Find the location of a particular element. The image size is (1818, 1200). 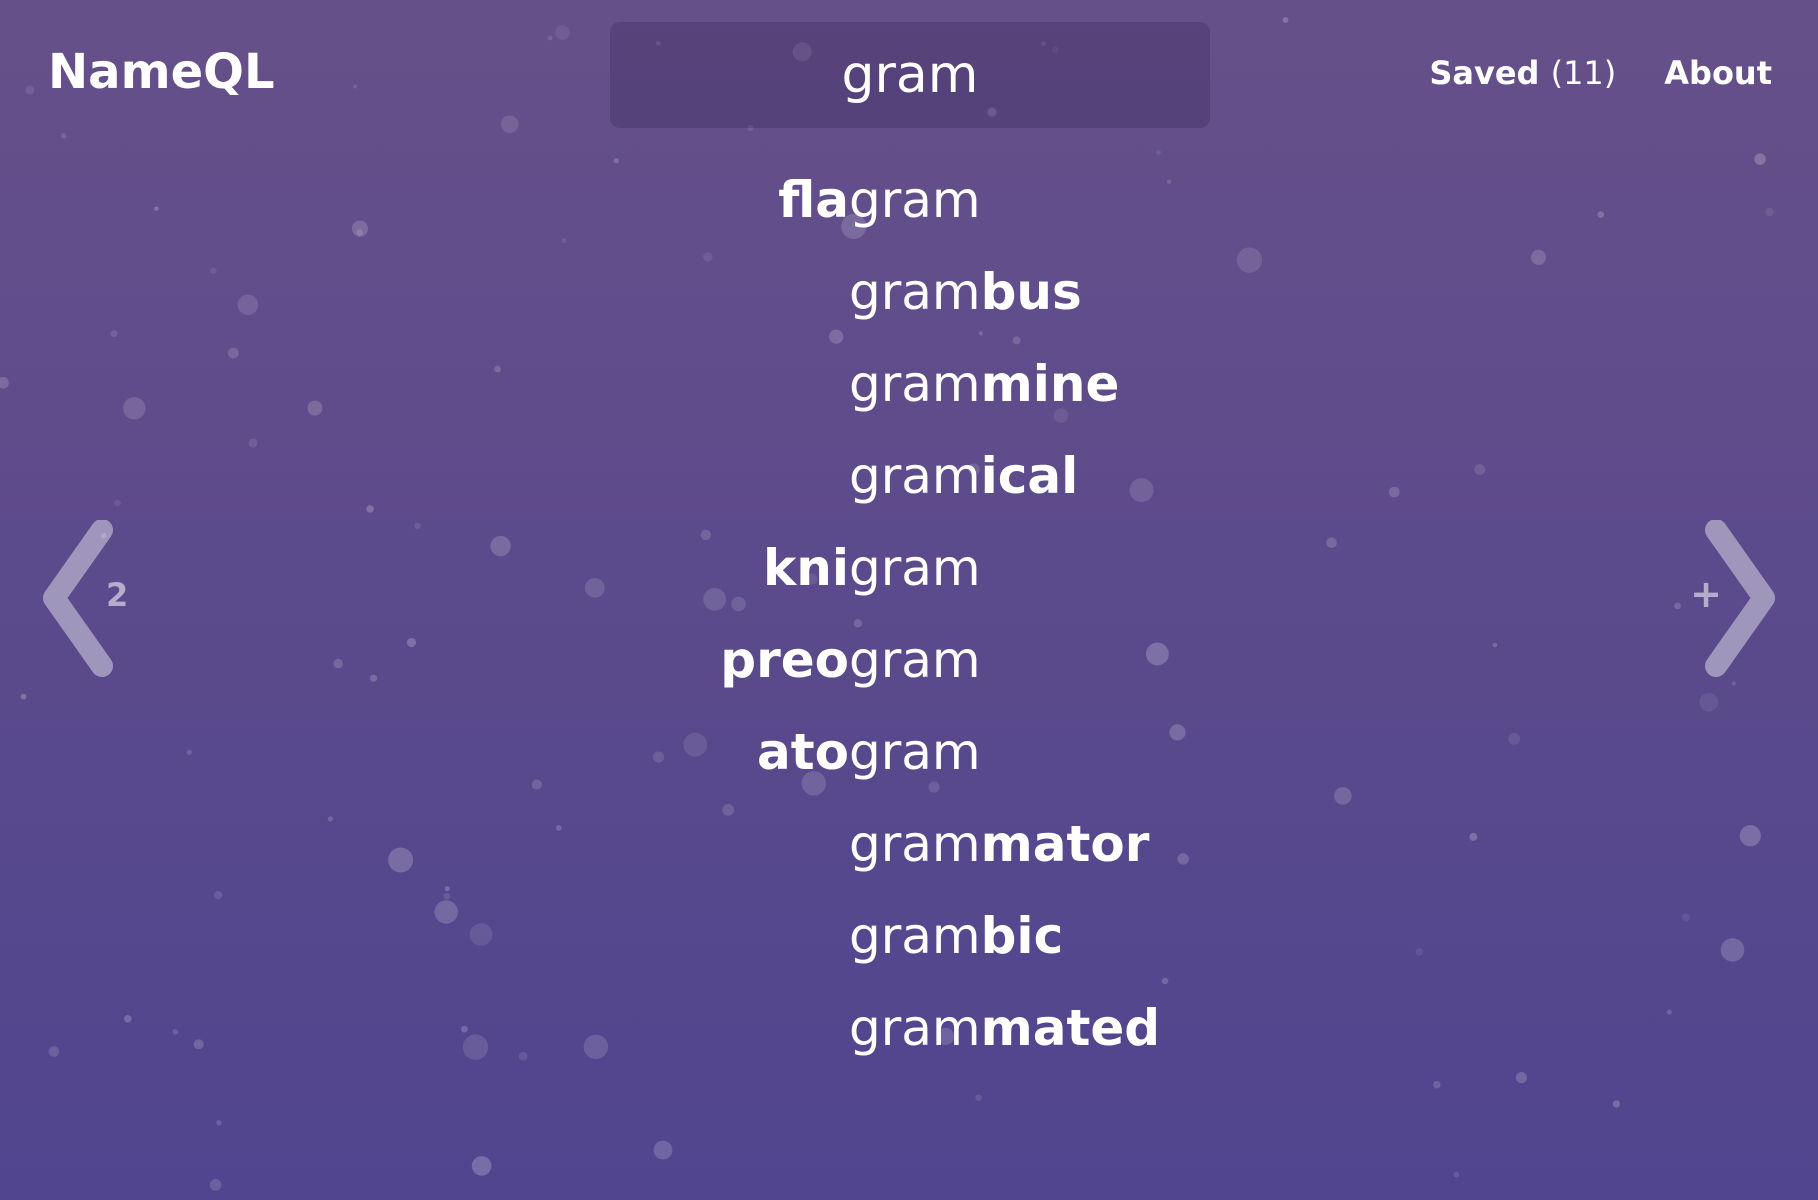

result-item: grammine is located at coordinates (984, 384).